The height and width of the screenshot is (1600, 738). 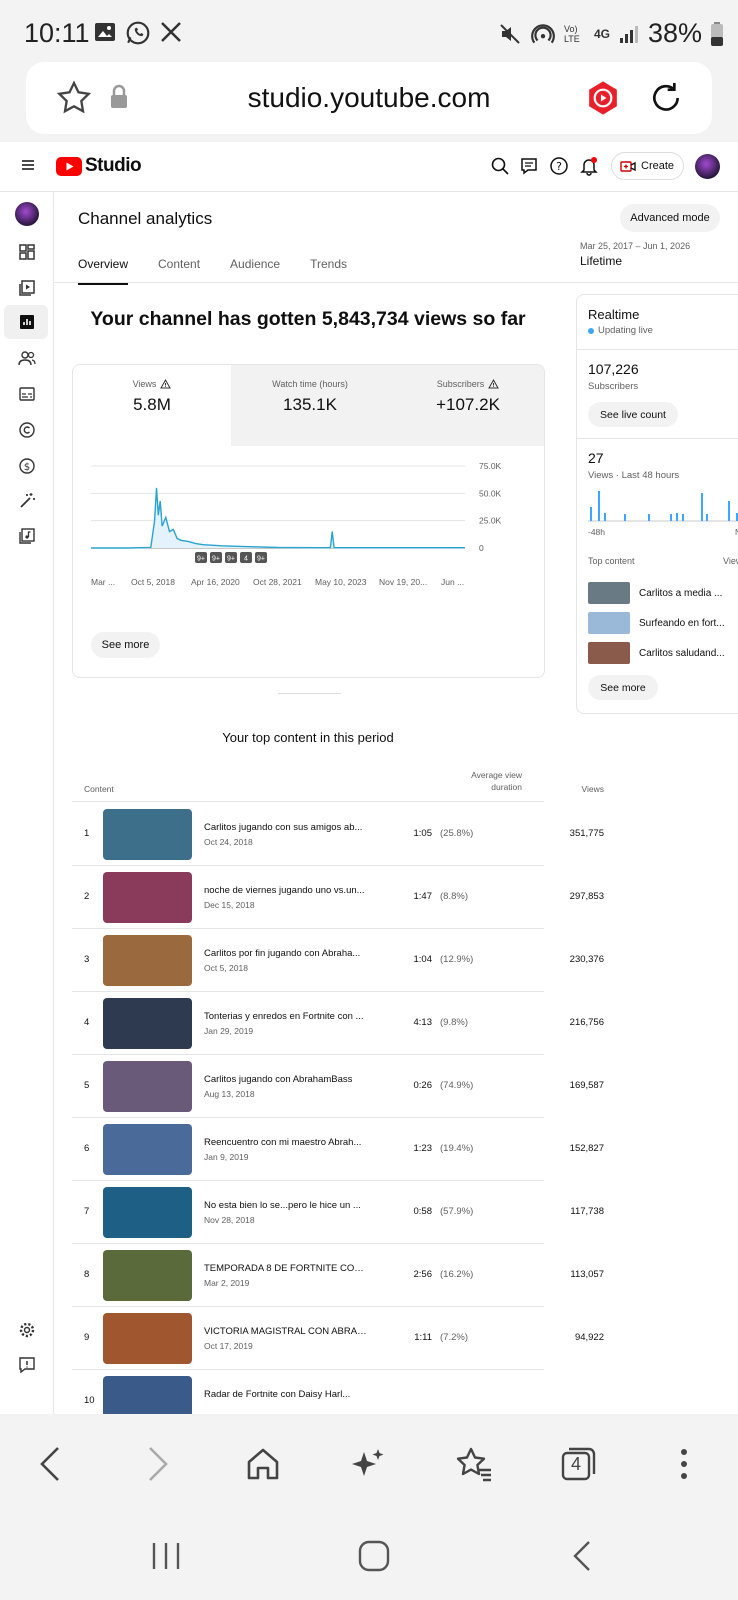 I want to click on row-rank: 3, so click(x=87, y=959).